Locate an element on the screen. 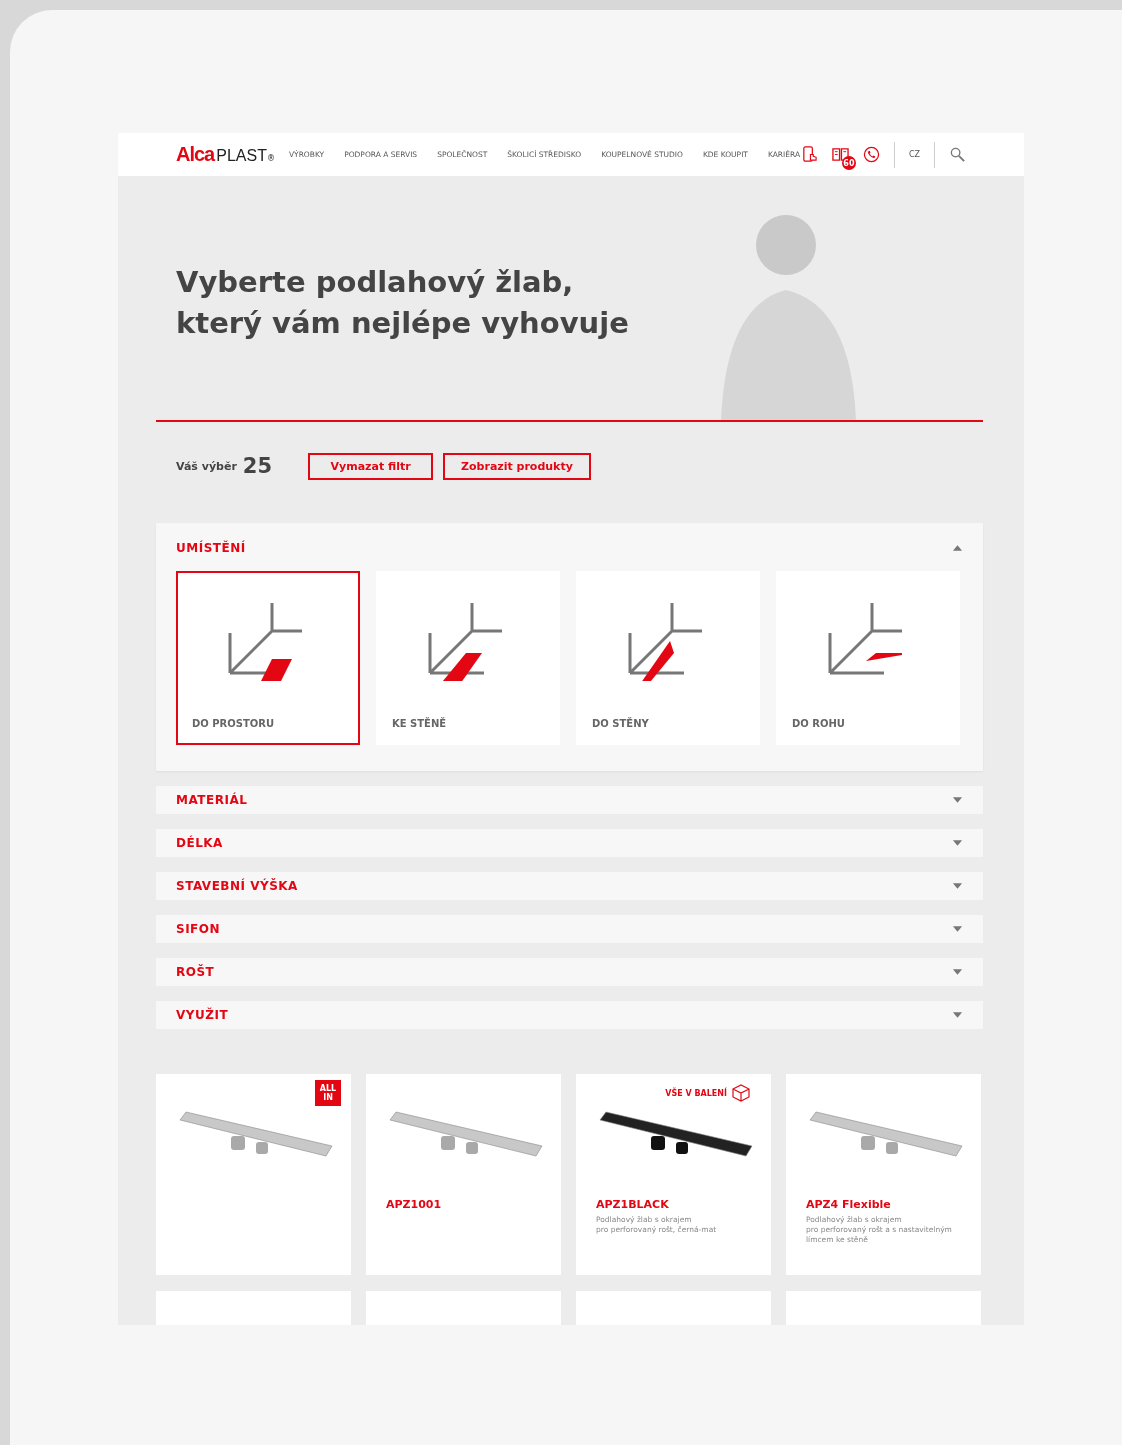 The width and height of the screenshot is (1122, 1445). option-label: DO STĚNY is located at coordinates (620, 723).